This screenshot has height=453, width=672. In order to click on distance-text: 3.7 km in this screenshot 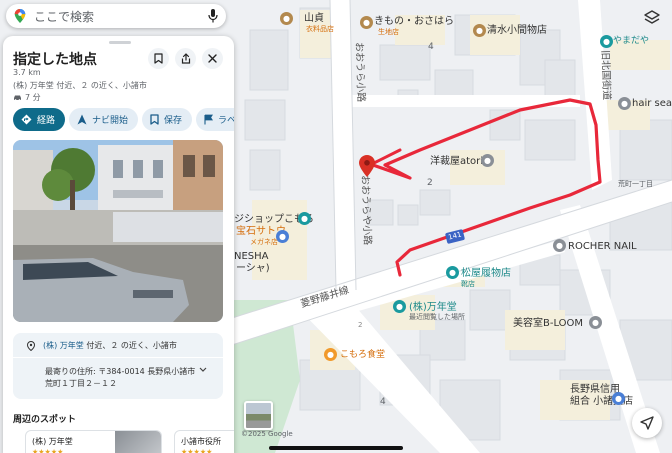, I will do `click(27, 72)`.